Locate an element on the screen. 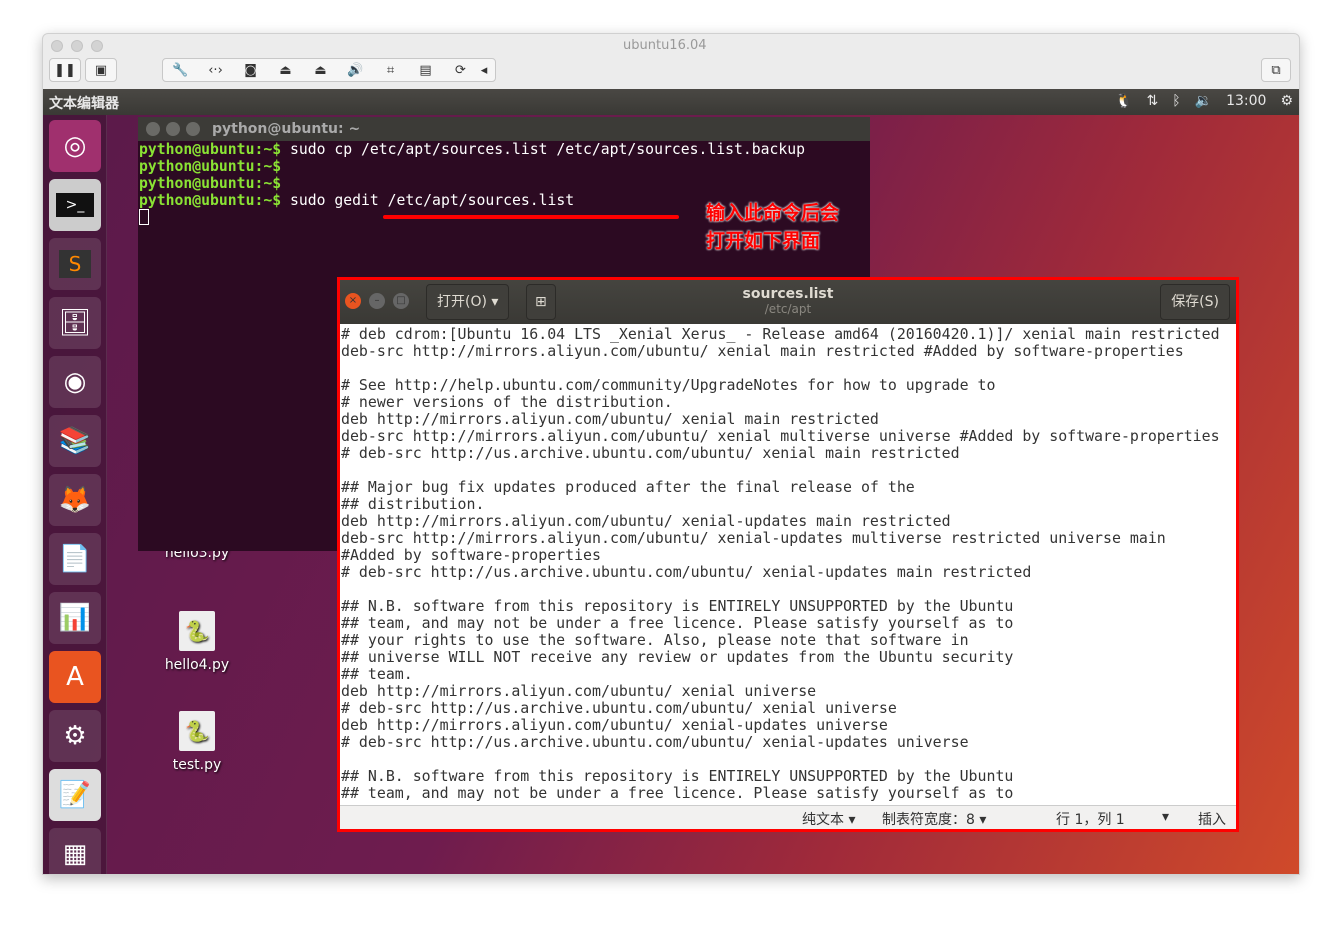 This screenshot has height=925, width=1342. desktop-file: 🐍 test.py is located at coordinates (197, 742).